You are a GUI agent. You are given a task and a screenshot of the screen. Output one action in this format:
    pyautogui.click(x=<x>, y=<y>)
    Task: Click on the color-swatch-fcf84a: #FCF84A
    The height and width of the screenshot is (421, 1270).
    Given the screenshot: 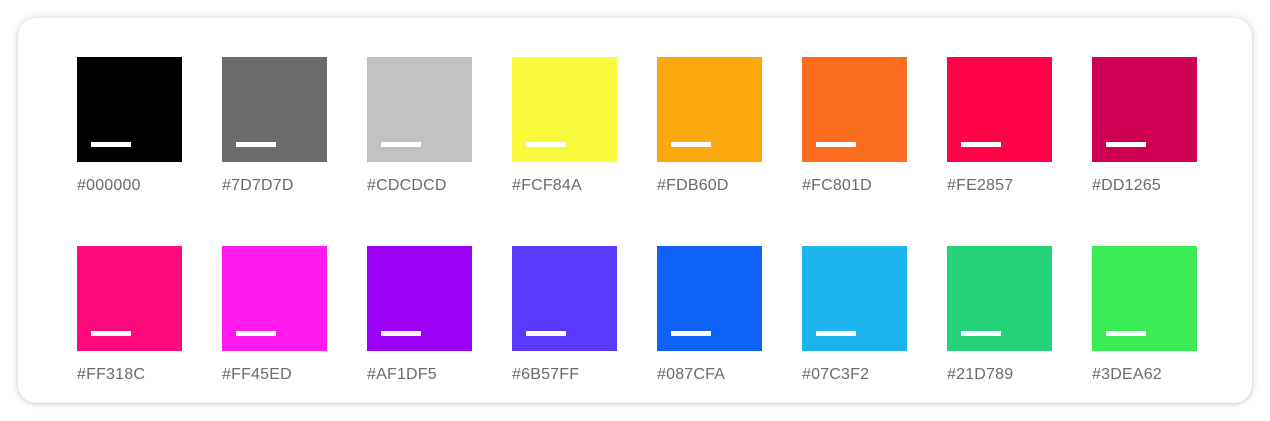 What is the action you would take?
    pyautogui.click(x=564, y=126)
    